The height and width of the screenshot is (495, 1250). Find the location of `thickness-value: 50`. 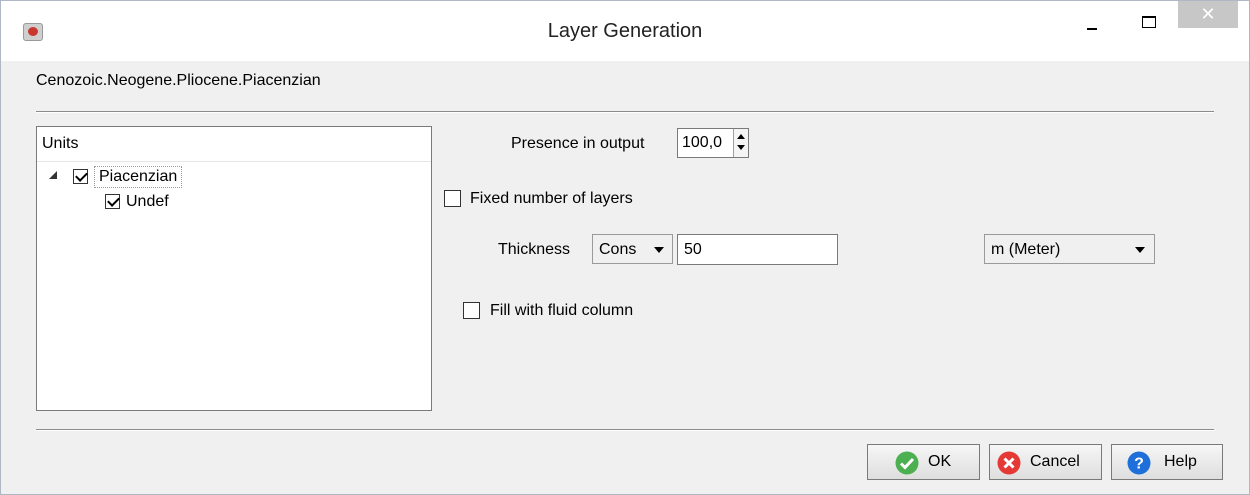

thickness-value: 50 is located at coordinates (693, 249).